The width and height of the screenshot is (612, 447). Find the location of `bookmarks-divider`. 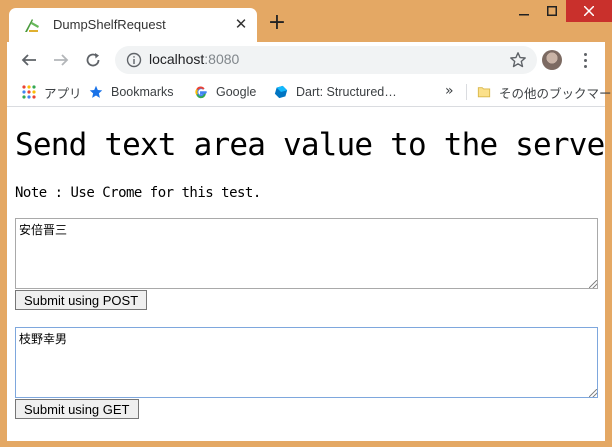

bookmarks-divider is located at coordinates (466, 92).